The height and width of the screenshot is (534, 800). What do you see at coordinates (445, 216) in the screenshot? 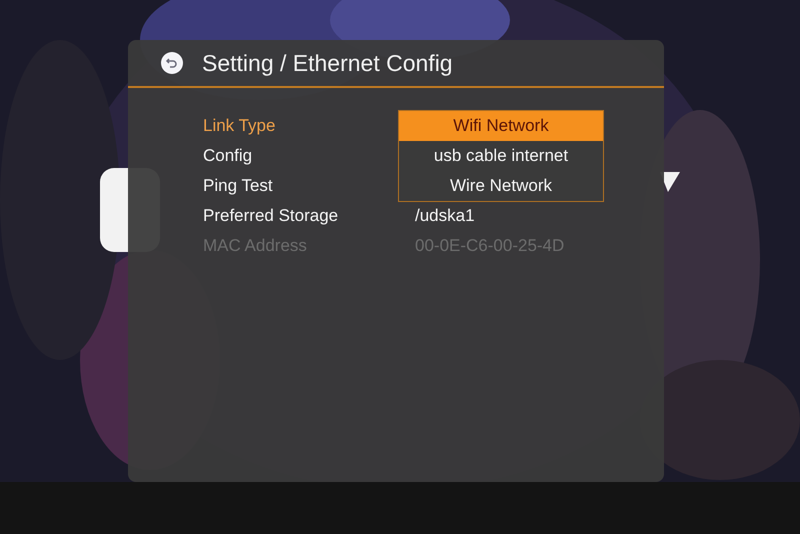
I see `setting-value: /udska1` at bounding box center [445, 216].